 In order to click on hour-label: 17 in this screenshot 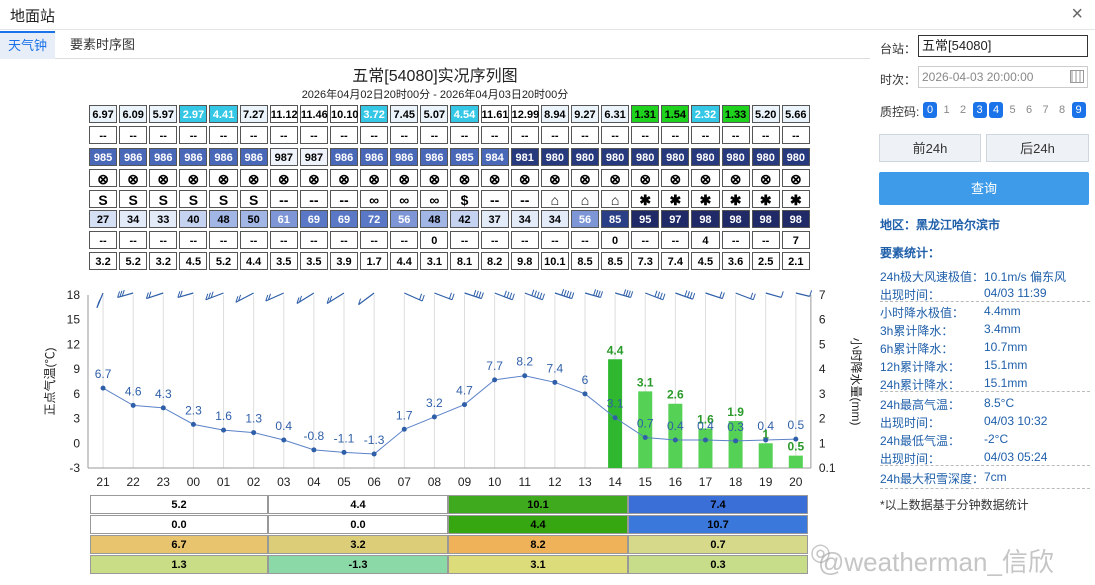, I will do `click(706, 481)`.